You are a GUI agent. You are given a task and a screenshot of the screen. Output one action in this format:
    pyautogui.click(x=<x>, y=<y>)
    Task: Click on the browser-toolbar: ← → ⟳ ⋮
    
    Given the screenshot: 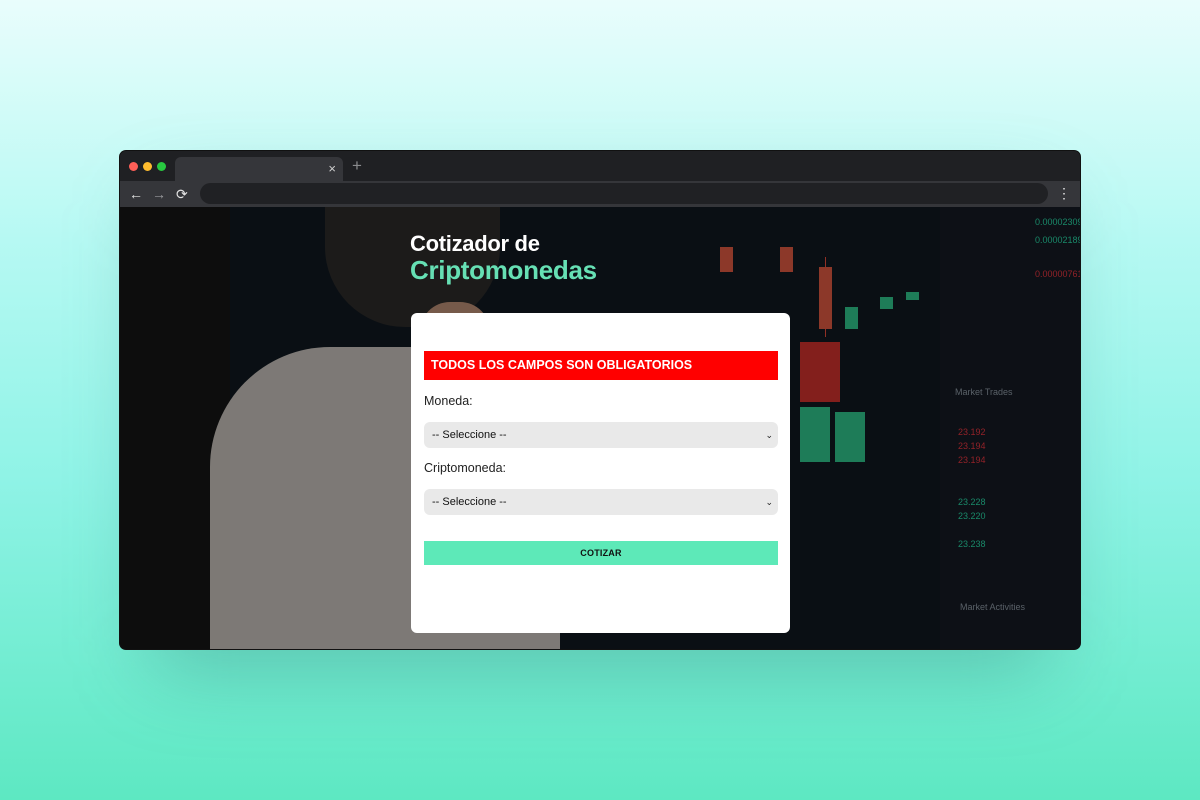 What is the action you would take?
    pyautogui.click(x=600, y=194)
    